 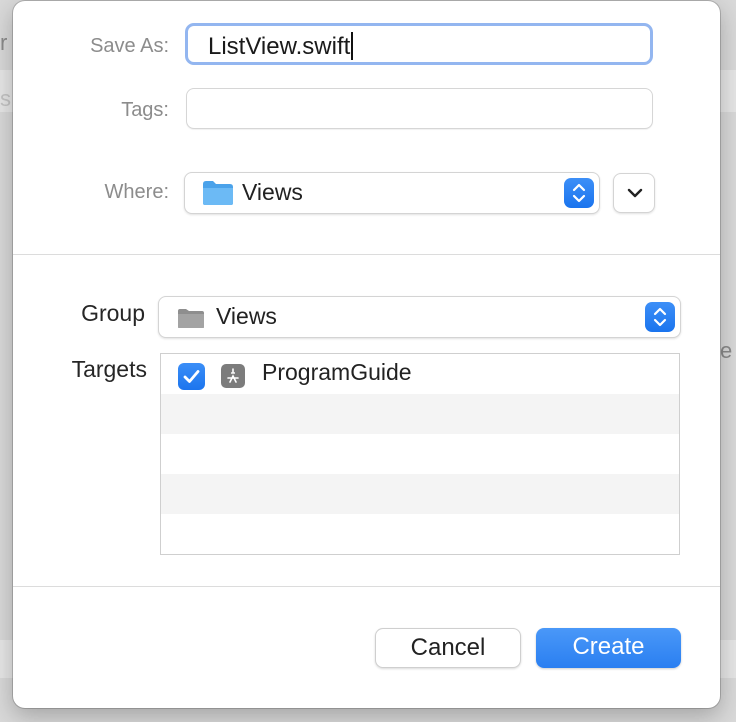 What do you see at coordinates (337, 372) in the screenshot?
I see `target-name: ProgramGuide` at bounding box center [337, 372].